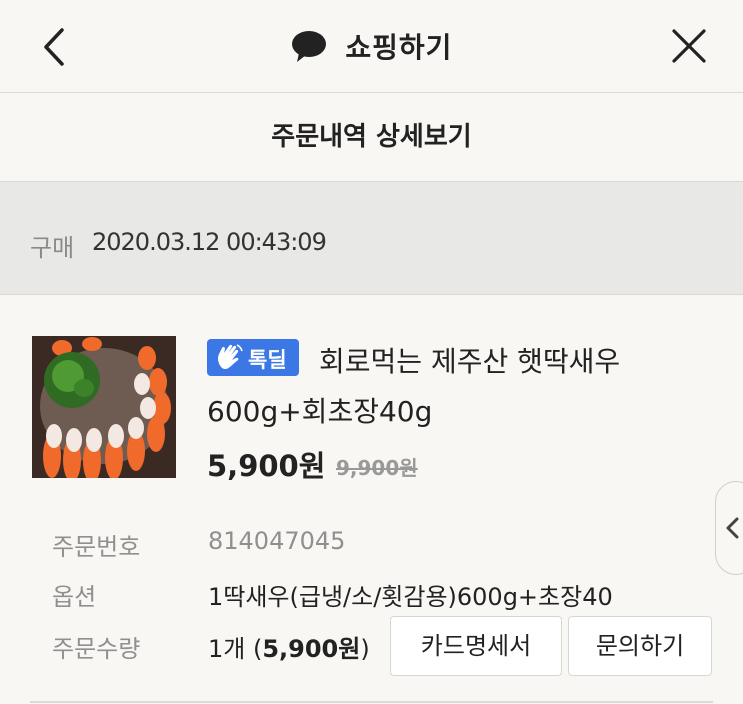 The image size is (743, 704). Describe the element at coordinates (74, 597) in the screenshot. I see `option-label: 옵션` at that location.